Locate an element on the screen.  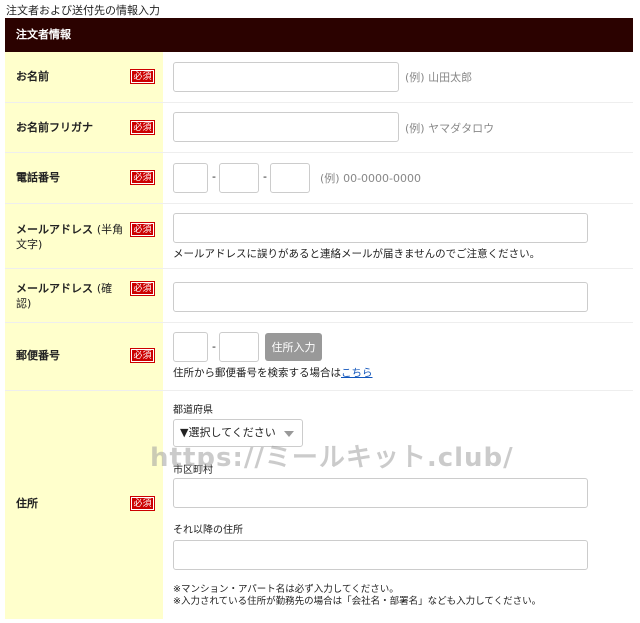
rest-address-input is located at coordinates (380, 555).